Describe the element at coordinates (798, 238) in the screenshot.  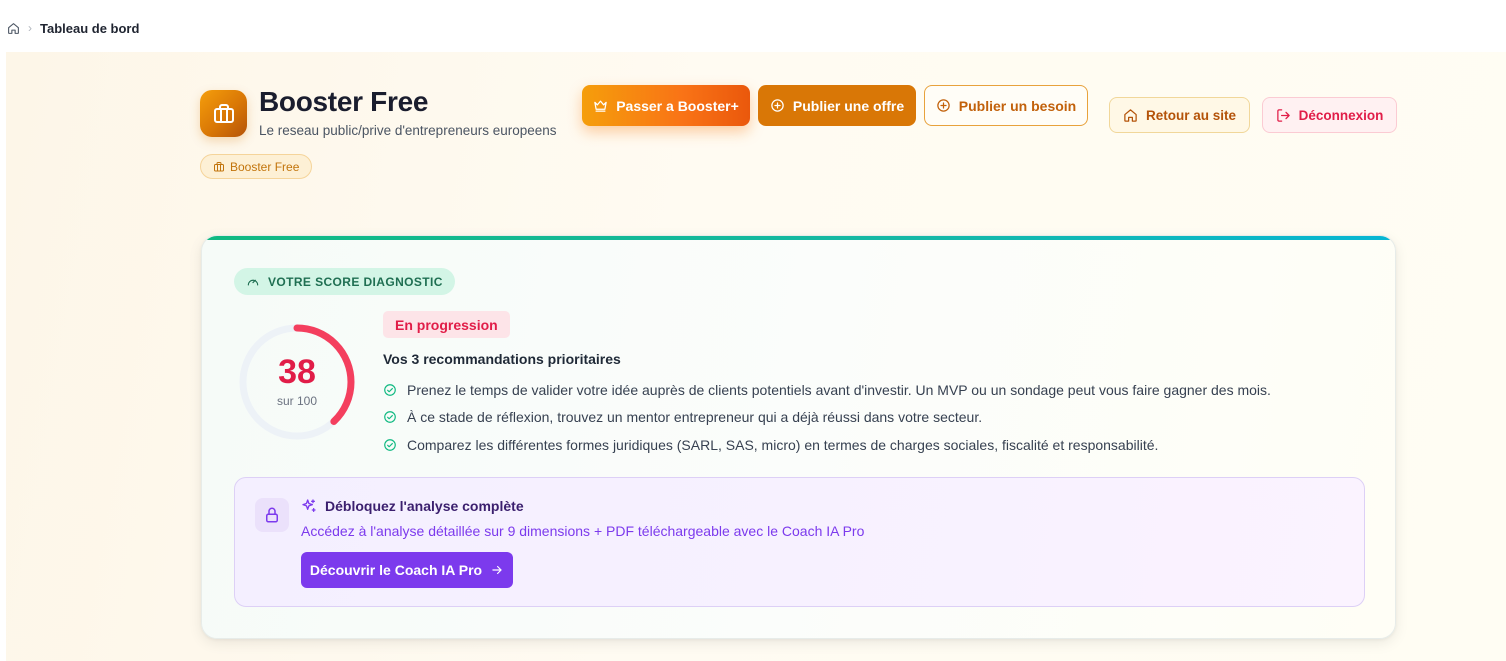
I see `card-accent-bar` at that location.